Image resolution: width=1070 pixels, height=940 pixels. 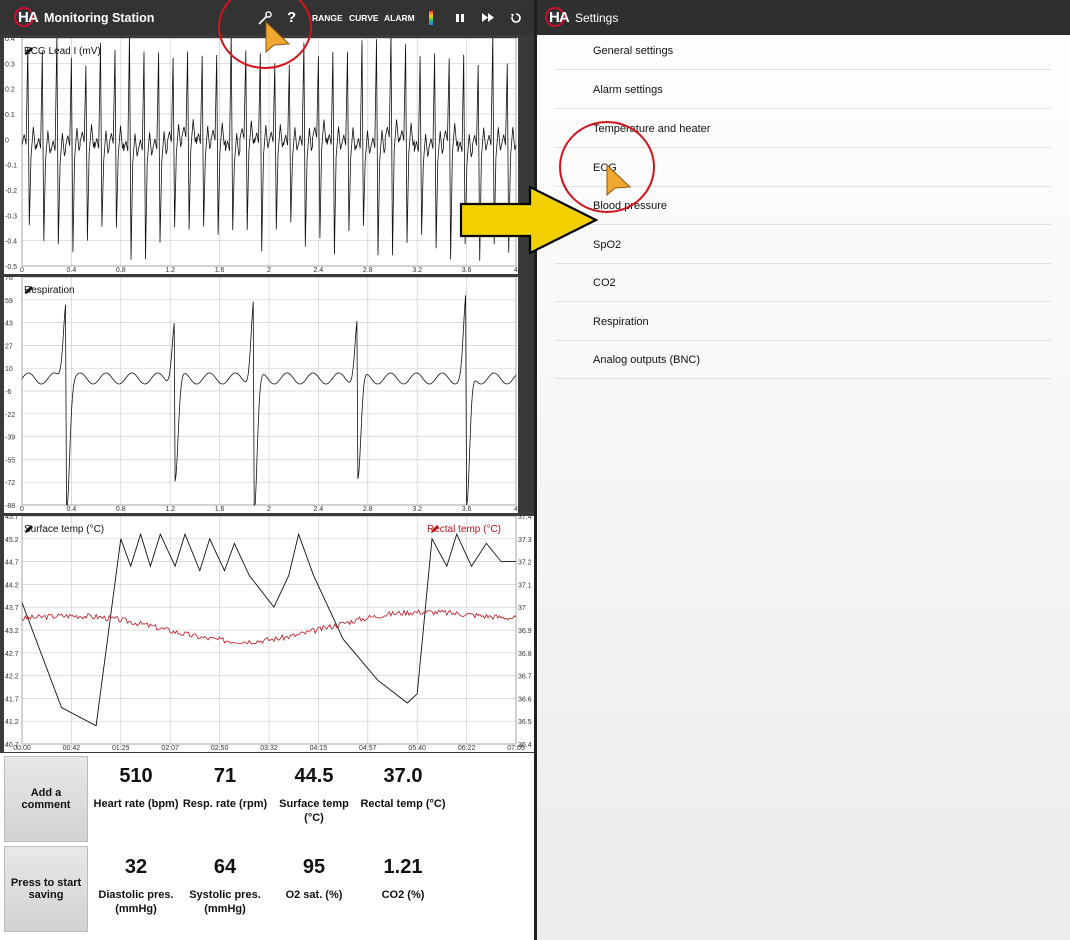 What do you see at coordinates (10, 40) in the screenshot?
I see `y-tick-label: 0.4` at bounding box center [10, 40].